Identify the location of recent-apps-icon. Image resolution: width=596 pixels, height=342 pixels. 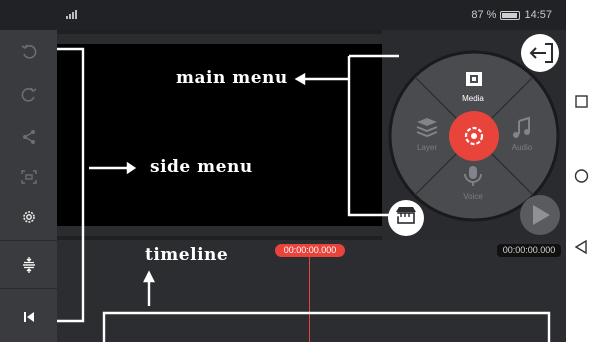
(581, 101).